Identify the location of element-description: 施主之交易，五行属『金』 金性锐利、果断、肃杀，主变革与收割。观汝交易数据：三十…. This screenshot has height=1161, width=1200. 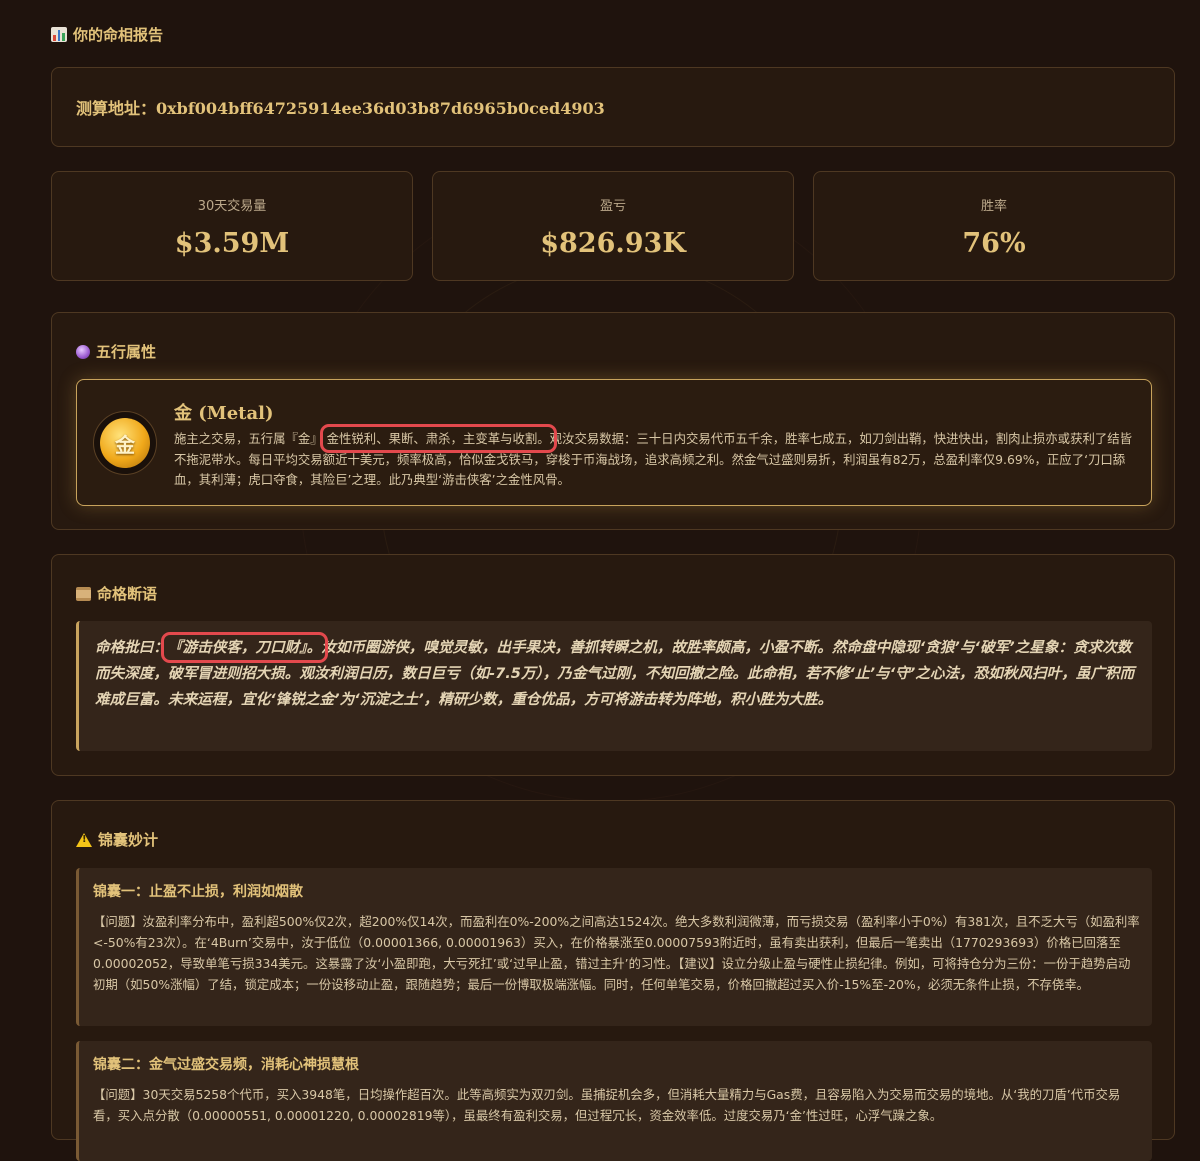
(654, 457).